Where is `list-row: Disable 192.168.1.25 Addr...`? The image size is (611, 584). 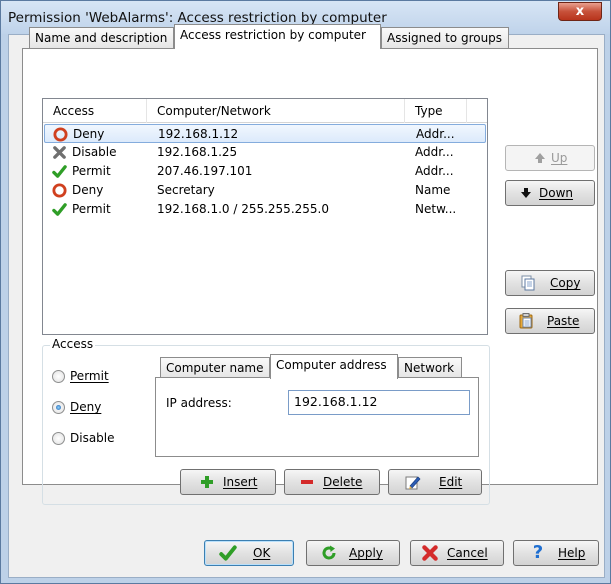
list-row: Disable 192.168.1.25 Addr... is located at coordinates (265, 152).